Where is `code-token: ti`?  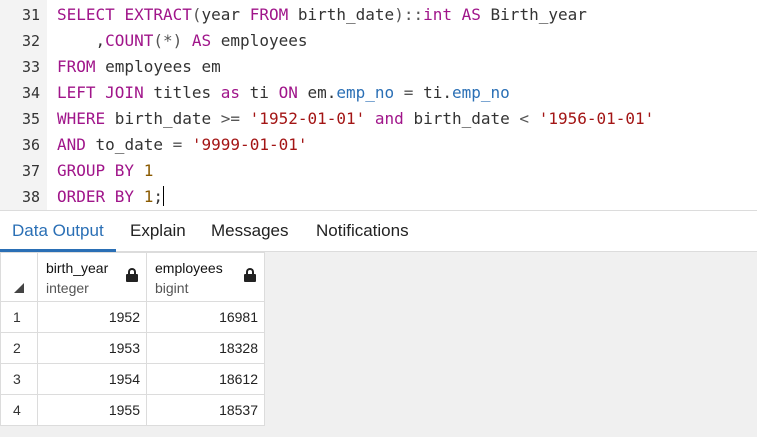 code-token: ti is located at coordinates (259, 92).